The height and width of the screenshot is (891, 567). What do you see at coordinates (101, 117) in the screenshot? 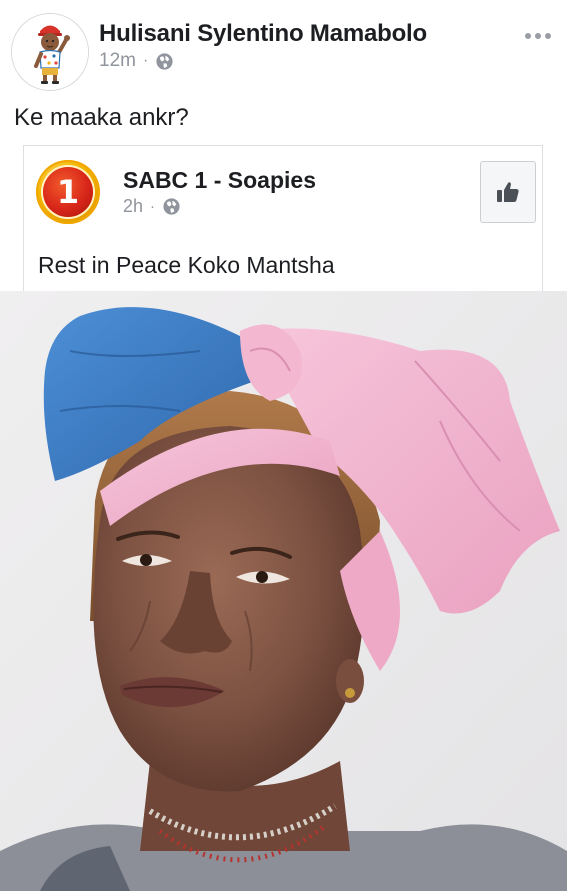
I see `post-message: Ke maaka ankr?` at bounding box center [101, 117].